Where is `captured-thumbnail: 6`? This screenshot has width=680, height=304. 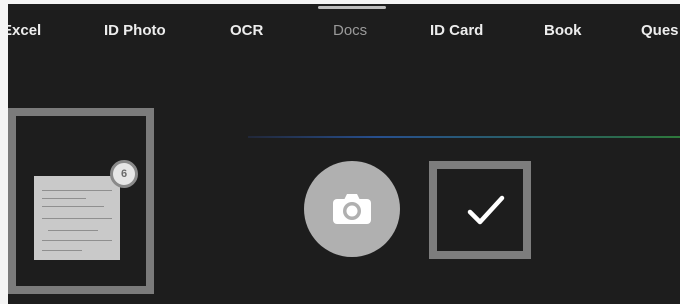 captured-thumbnail: 6 is located at coordinates (81, 201).